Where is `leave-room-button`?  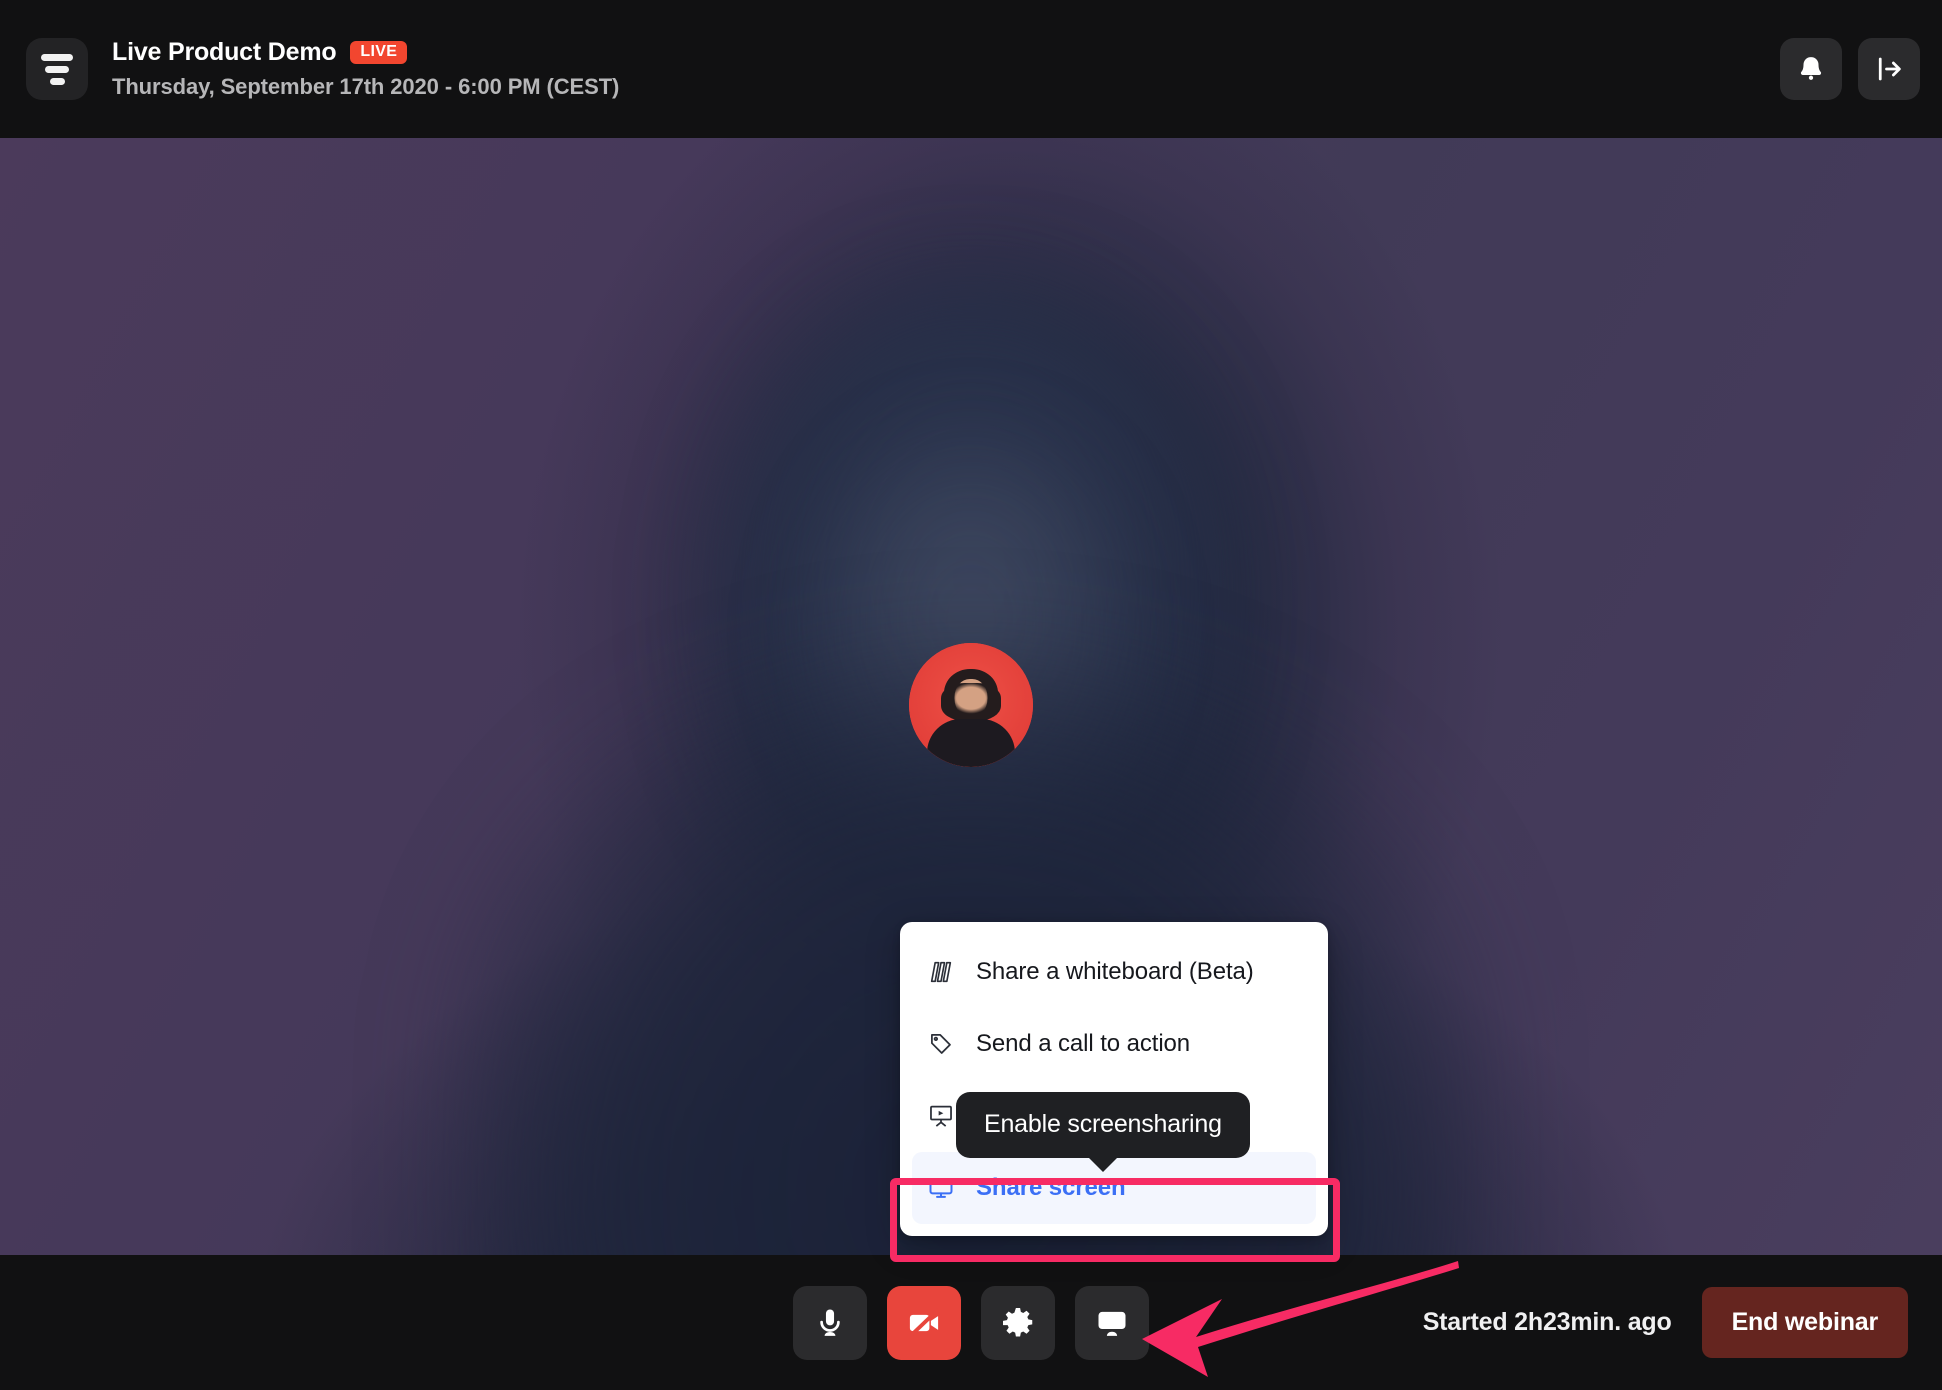
leave-room-button is located at coordinates (1889, 69).